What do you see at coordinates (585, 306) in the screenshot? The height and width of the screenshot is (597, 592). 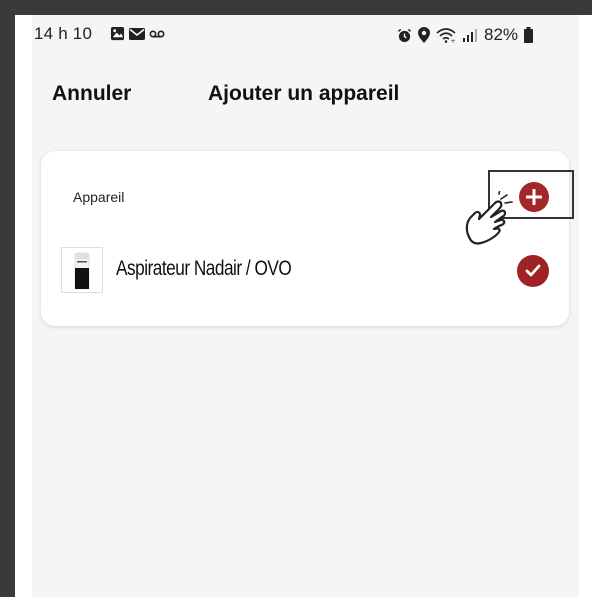 I see `screen-margin-right` at bounding box center [585, 306].